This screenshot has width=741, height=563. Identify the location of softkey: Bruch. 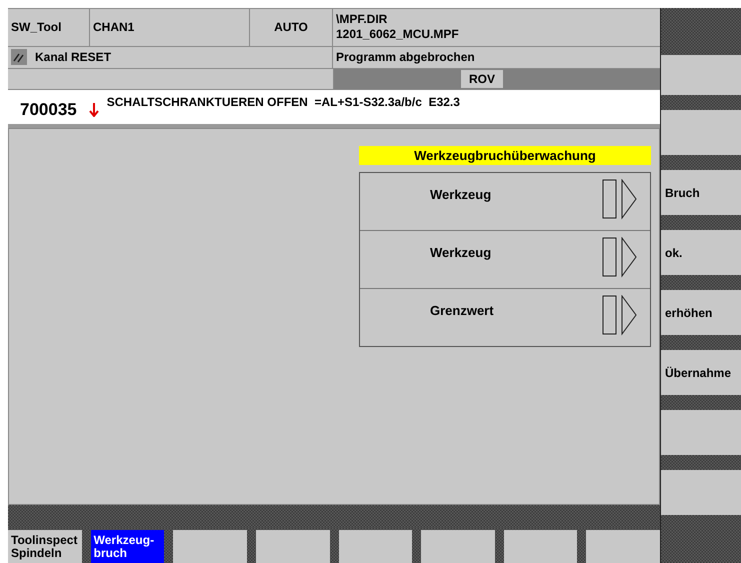
(701, 192).